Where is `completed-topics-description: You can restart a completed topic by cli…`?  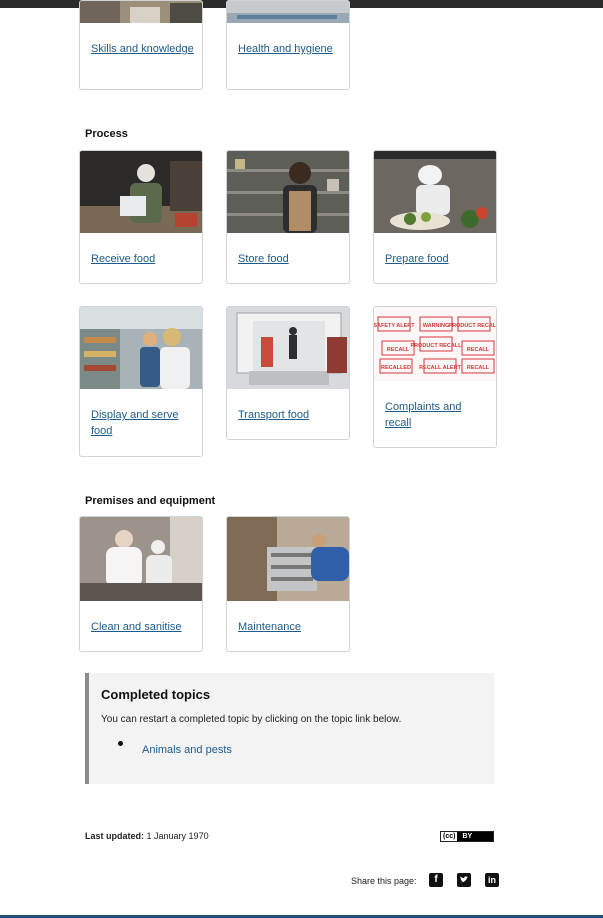 completed-topics-description: You can restart a completed topic by cli… is located at coordinates (251, 719).